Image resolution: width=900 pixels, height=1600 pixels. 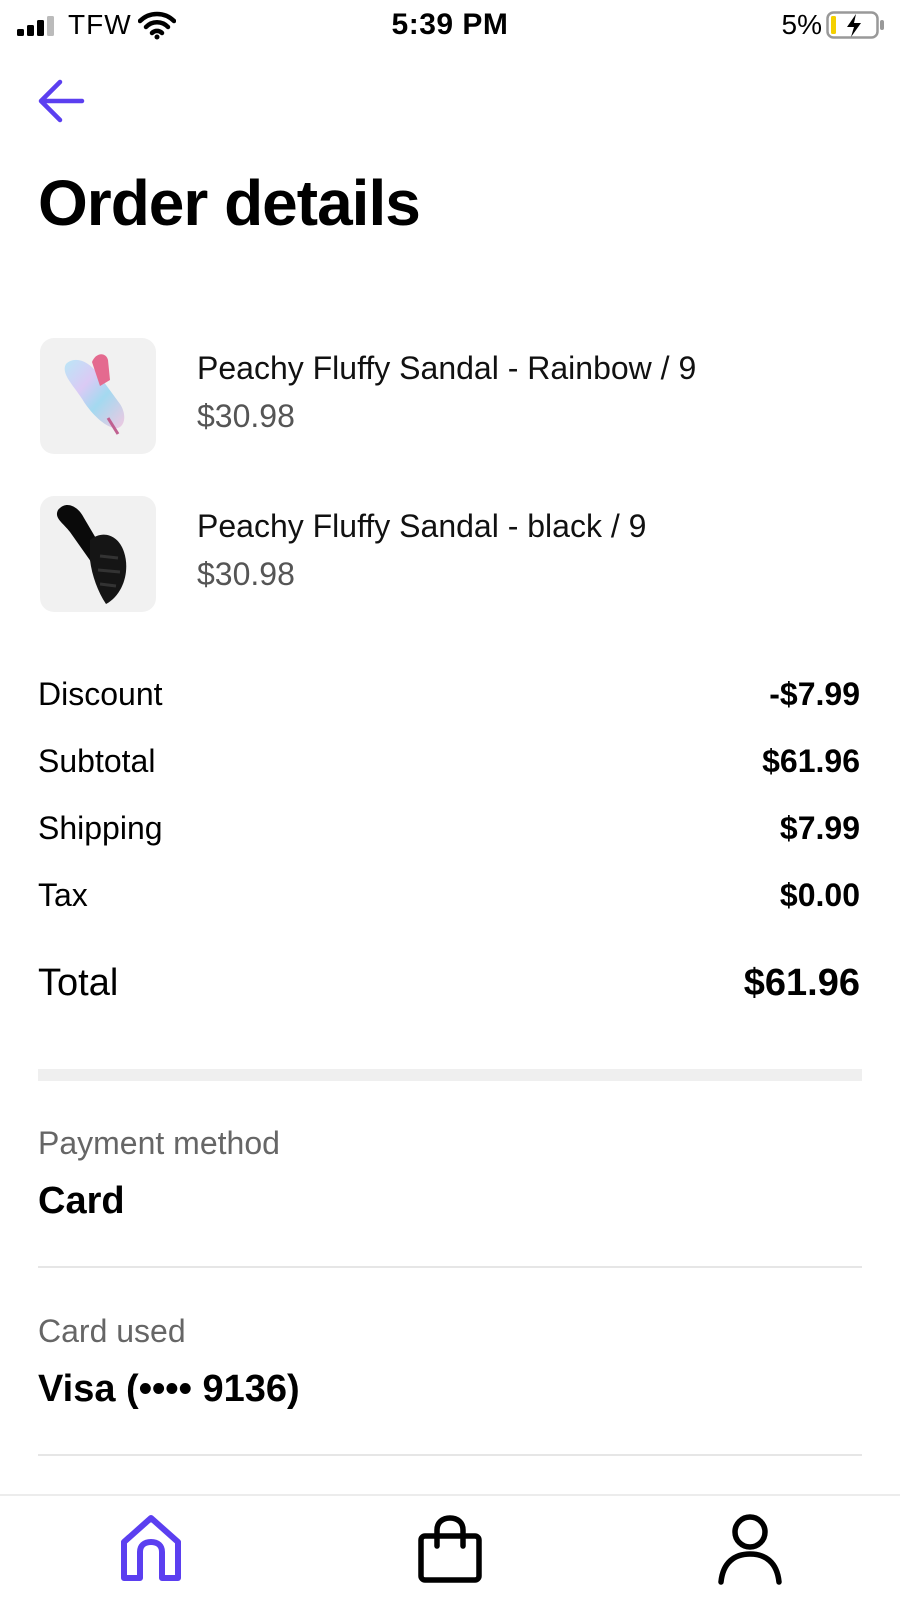 I want to click on card-used-label: Card used, so click(x=112, y=1331).